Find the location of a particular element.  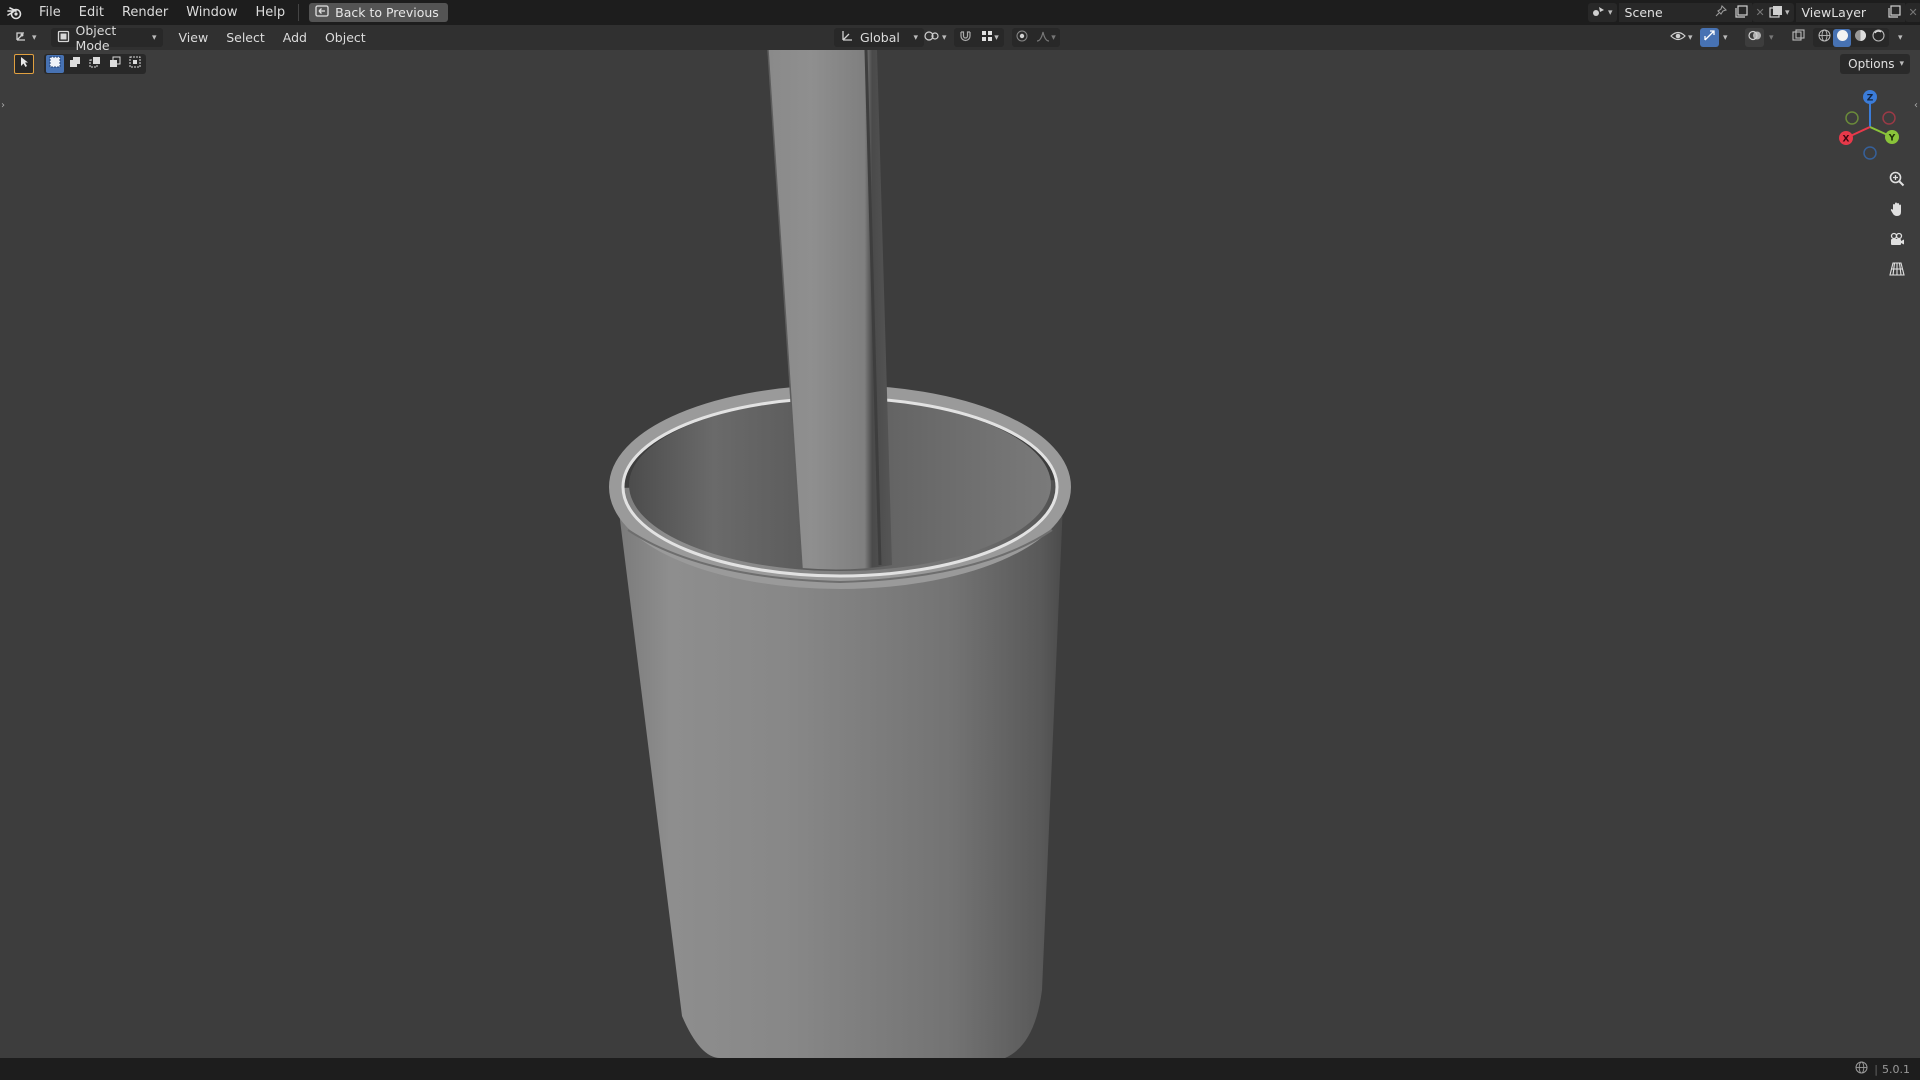

menu-help: Help is located at coordinates (271, 12).